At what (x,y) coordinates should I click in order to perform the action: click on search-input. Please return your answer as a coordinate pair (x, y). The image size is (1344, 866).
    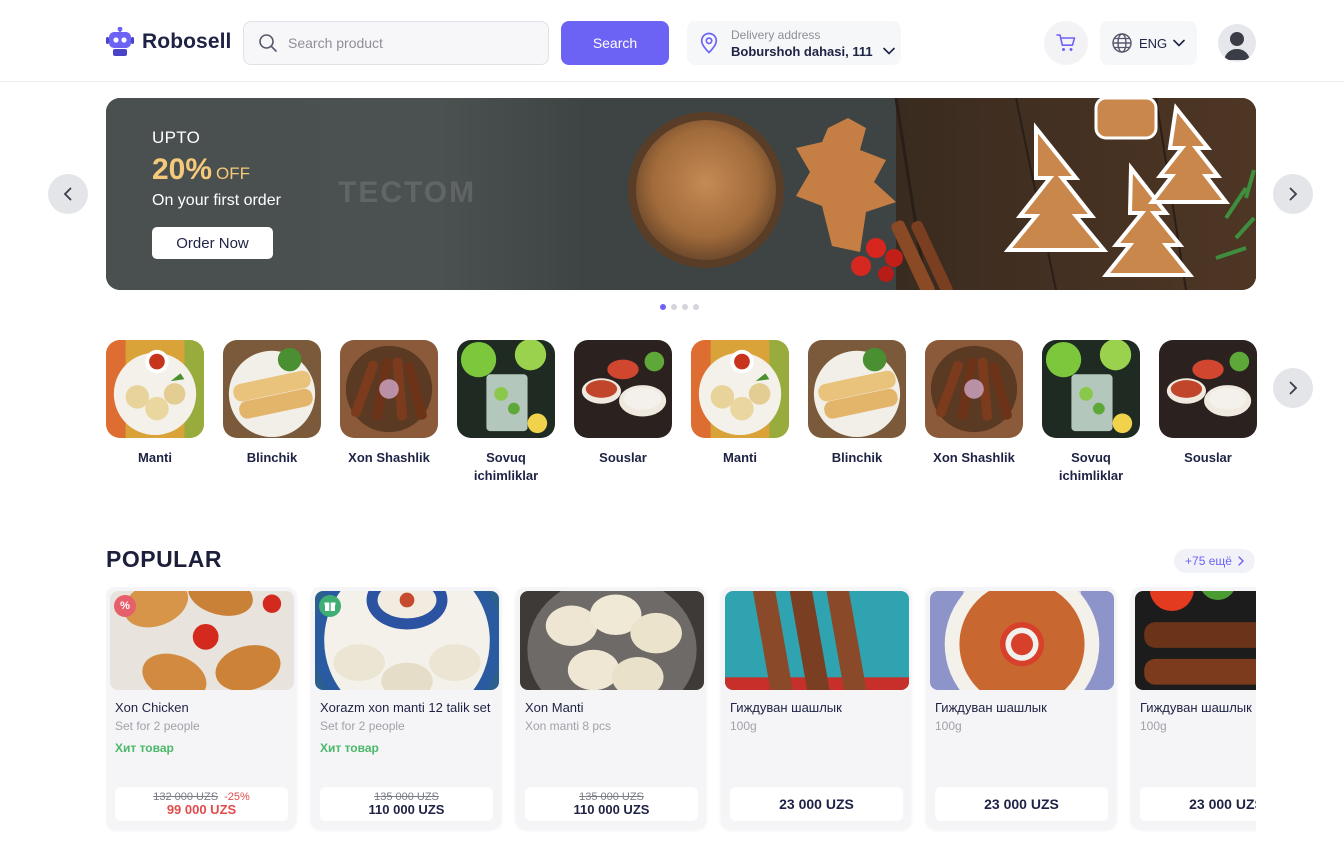
    Looking at the image, I should click on (408, 43).